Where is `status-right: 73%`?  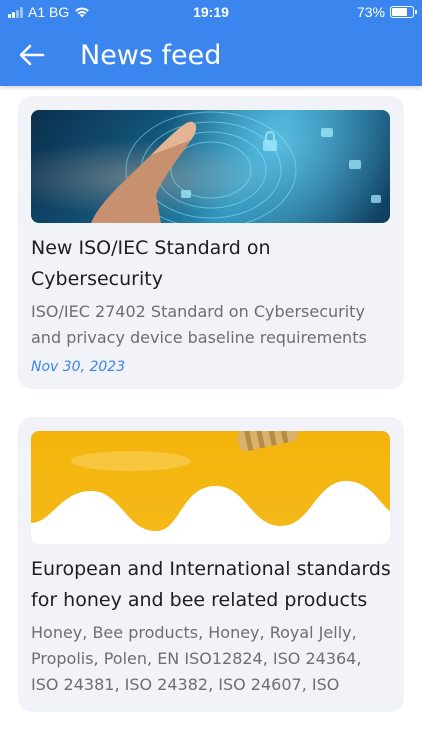 status-right: 73% is located at coordinates (386, 12).